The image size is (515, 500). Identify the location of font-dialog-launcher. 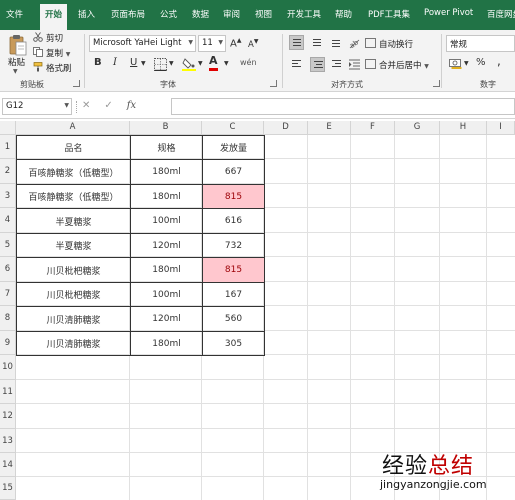
(273, 83).